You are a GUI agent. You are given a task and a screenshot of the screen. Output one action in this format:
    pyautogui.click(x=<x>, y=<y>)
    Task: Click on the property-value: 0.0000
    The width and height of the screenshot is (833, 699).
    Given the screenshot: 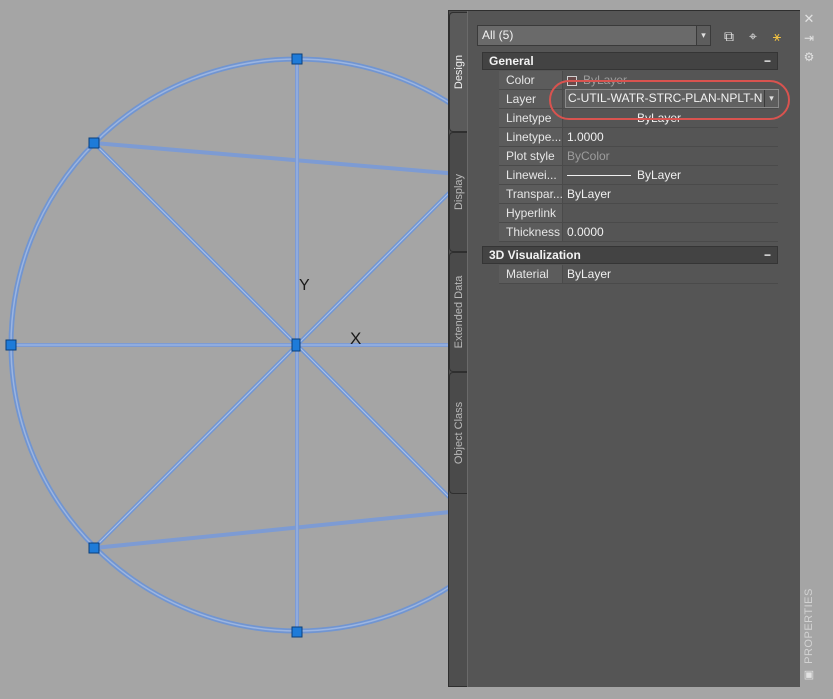 What is the action you would take?
    pyautogui.click(x=671, y=232)
    